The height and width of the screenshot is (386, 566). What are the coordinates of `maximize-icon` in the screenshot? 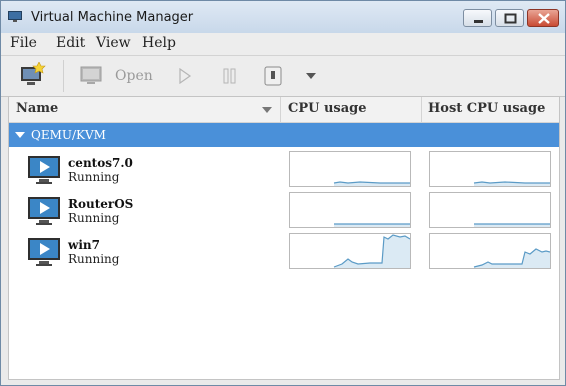 It's located at (510, 18).